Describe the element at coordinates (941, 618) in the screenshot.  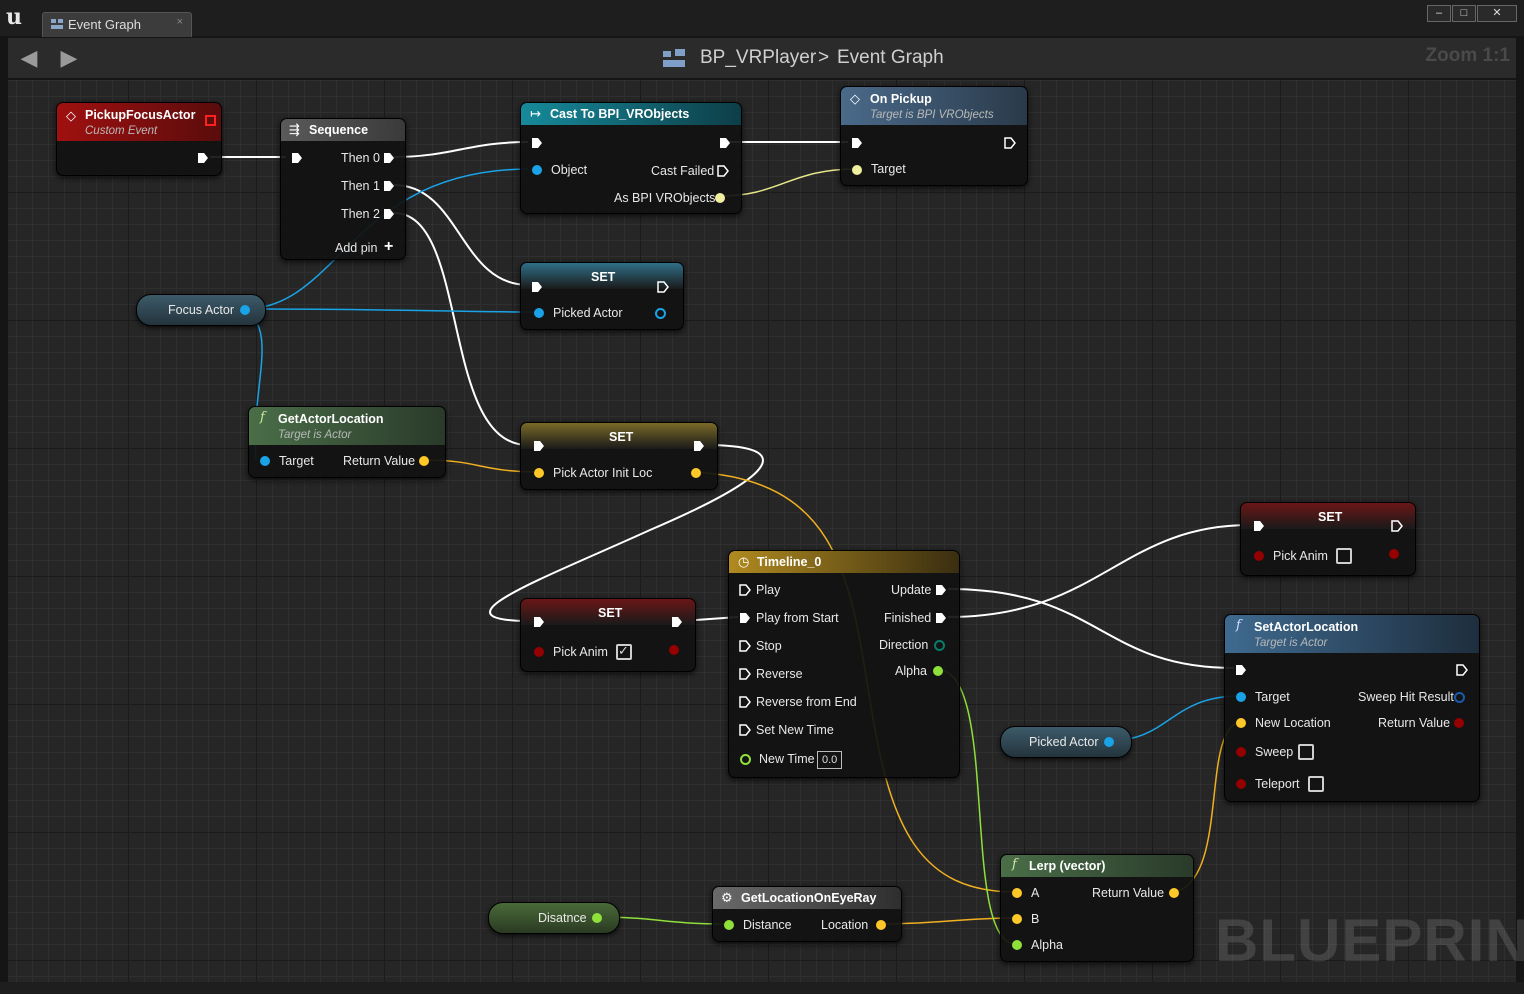
I see `finished-pin` at that location.